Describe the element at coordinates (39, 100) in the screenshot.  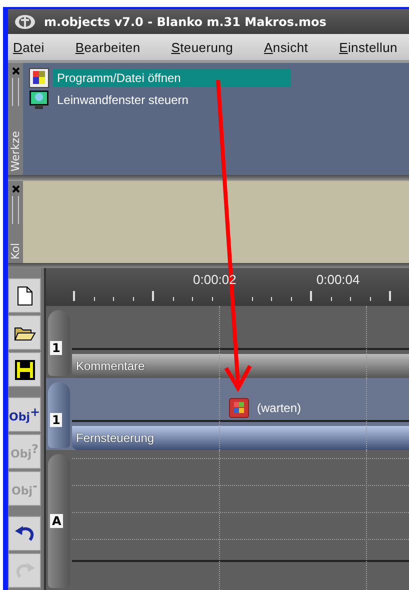
I see `screen-icon` at that location.